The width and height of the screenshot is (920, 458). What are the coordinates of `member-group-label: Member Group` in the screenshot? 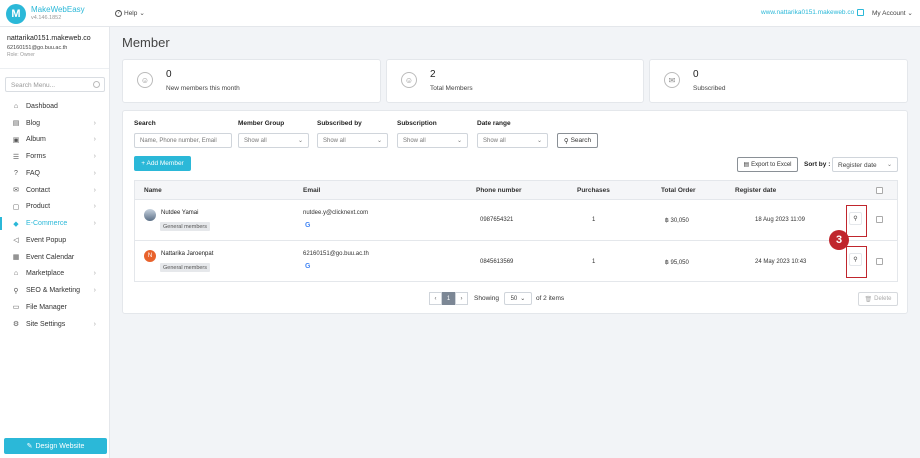 It's located at (261, 123).